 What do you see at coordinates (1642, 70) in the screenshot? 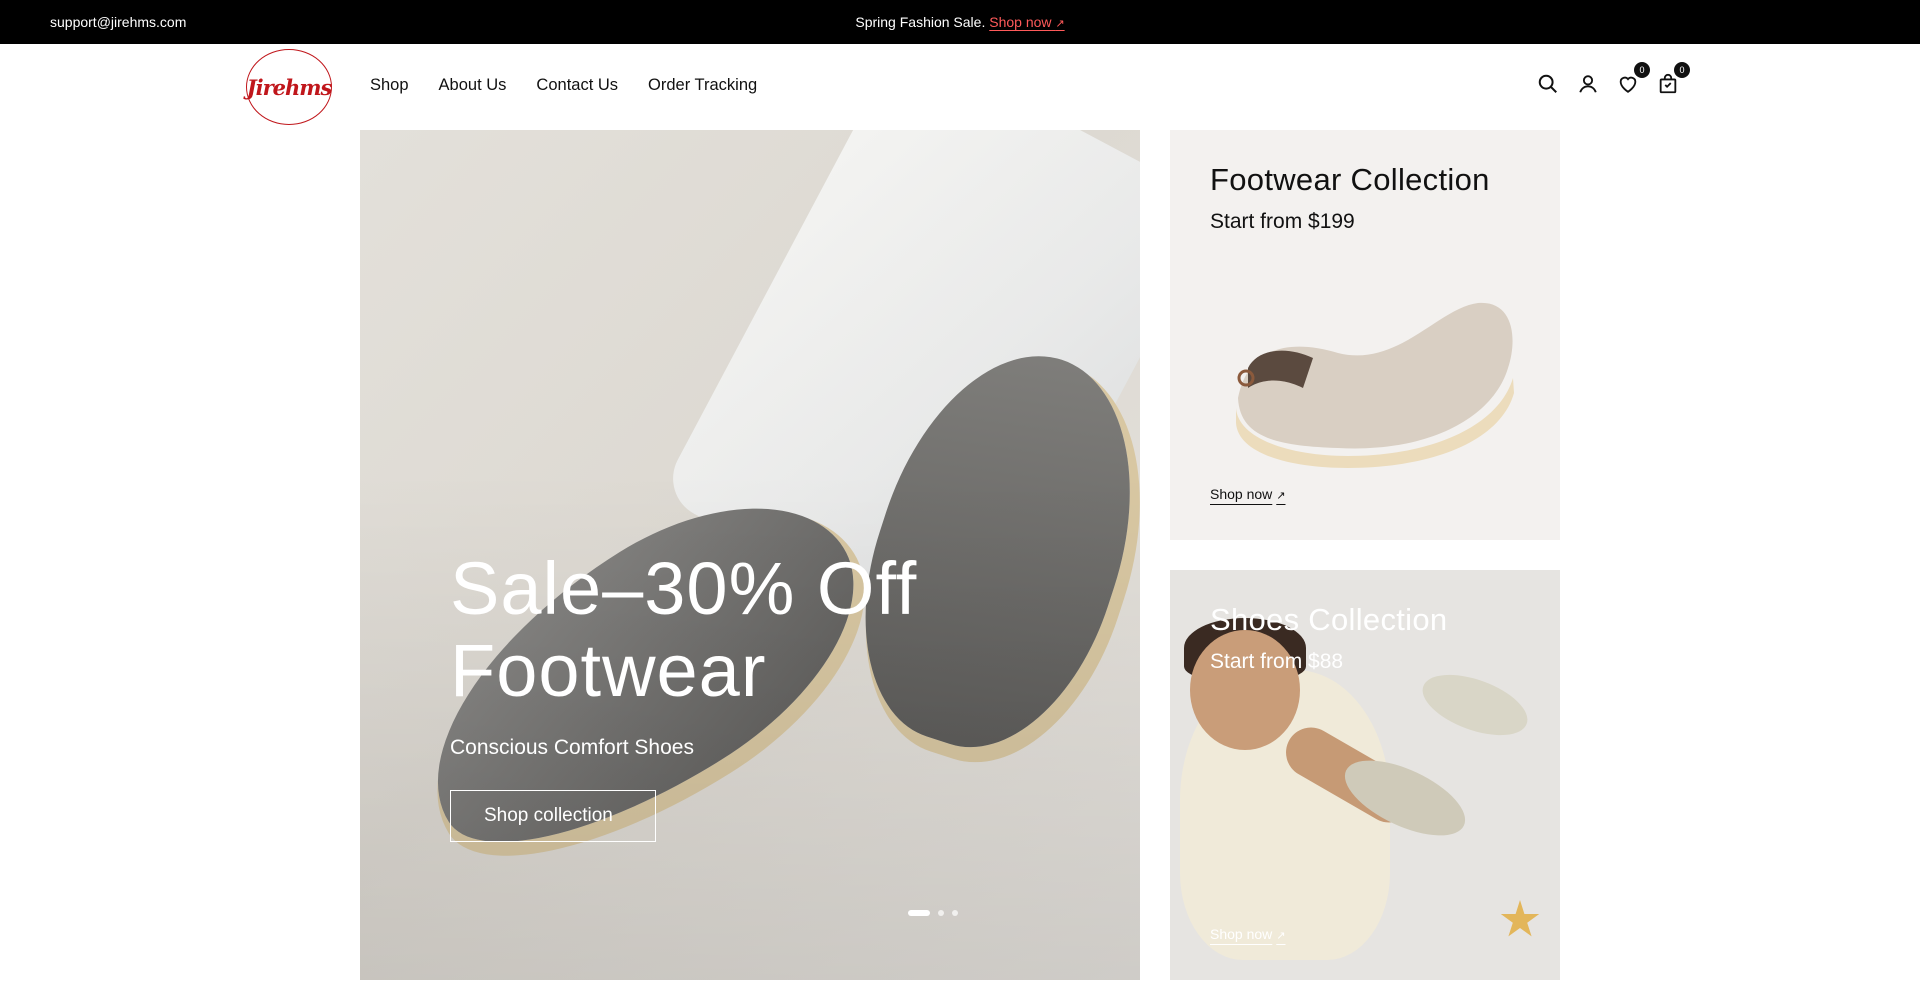
I see `wishlist-count-badge: 0` at bounding box center [1642, 70].